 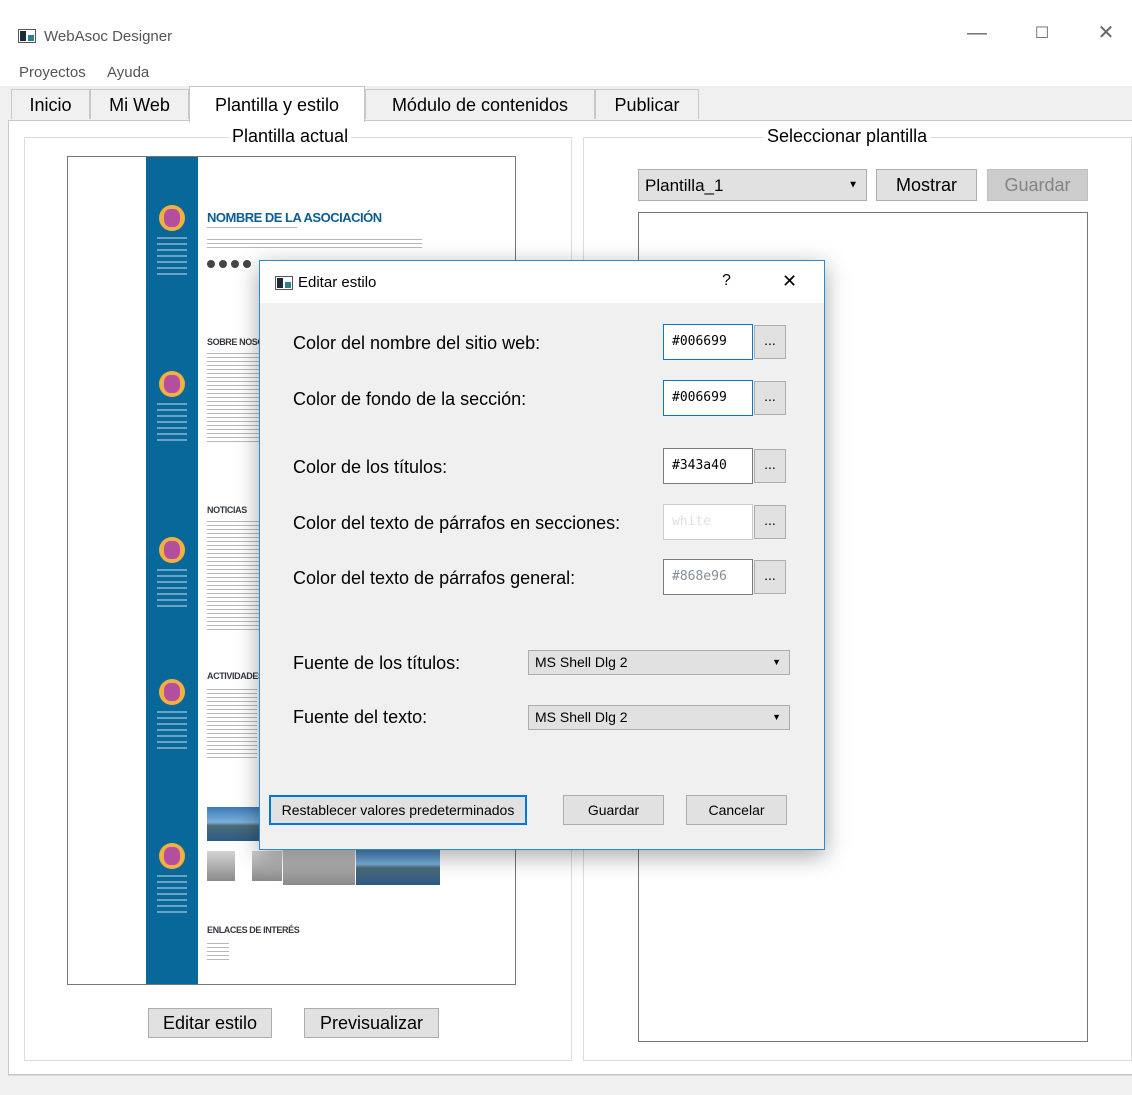 What do you see at coordinates (398, 810) in the screenshot?
I see `reset-defaults-button: Restablecer valores predeterminados` at bounding box center [398, 810].